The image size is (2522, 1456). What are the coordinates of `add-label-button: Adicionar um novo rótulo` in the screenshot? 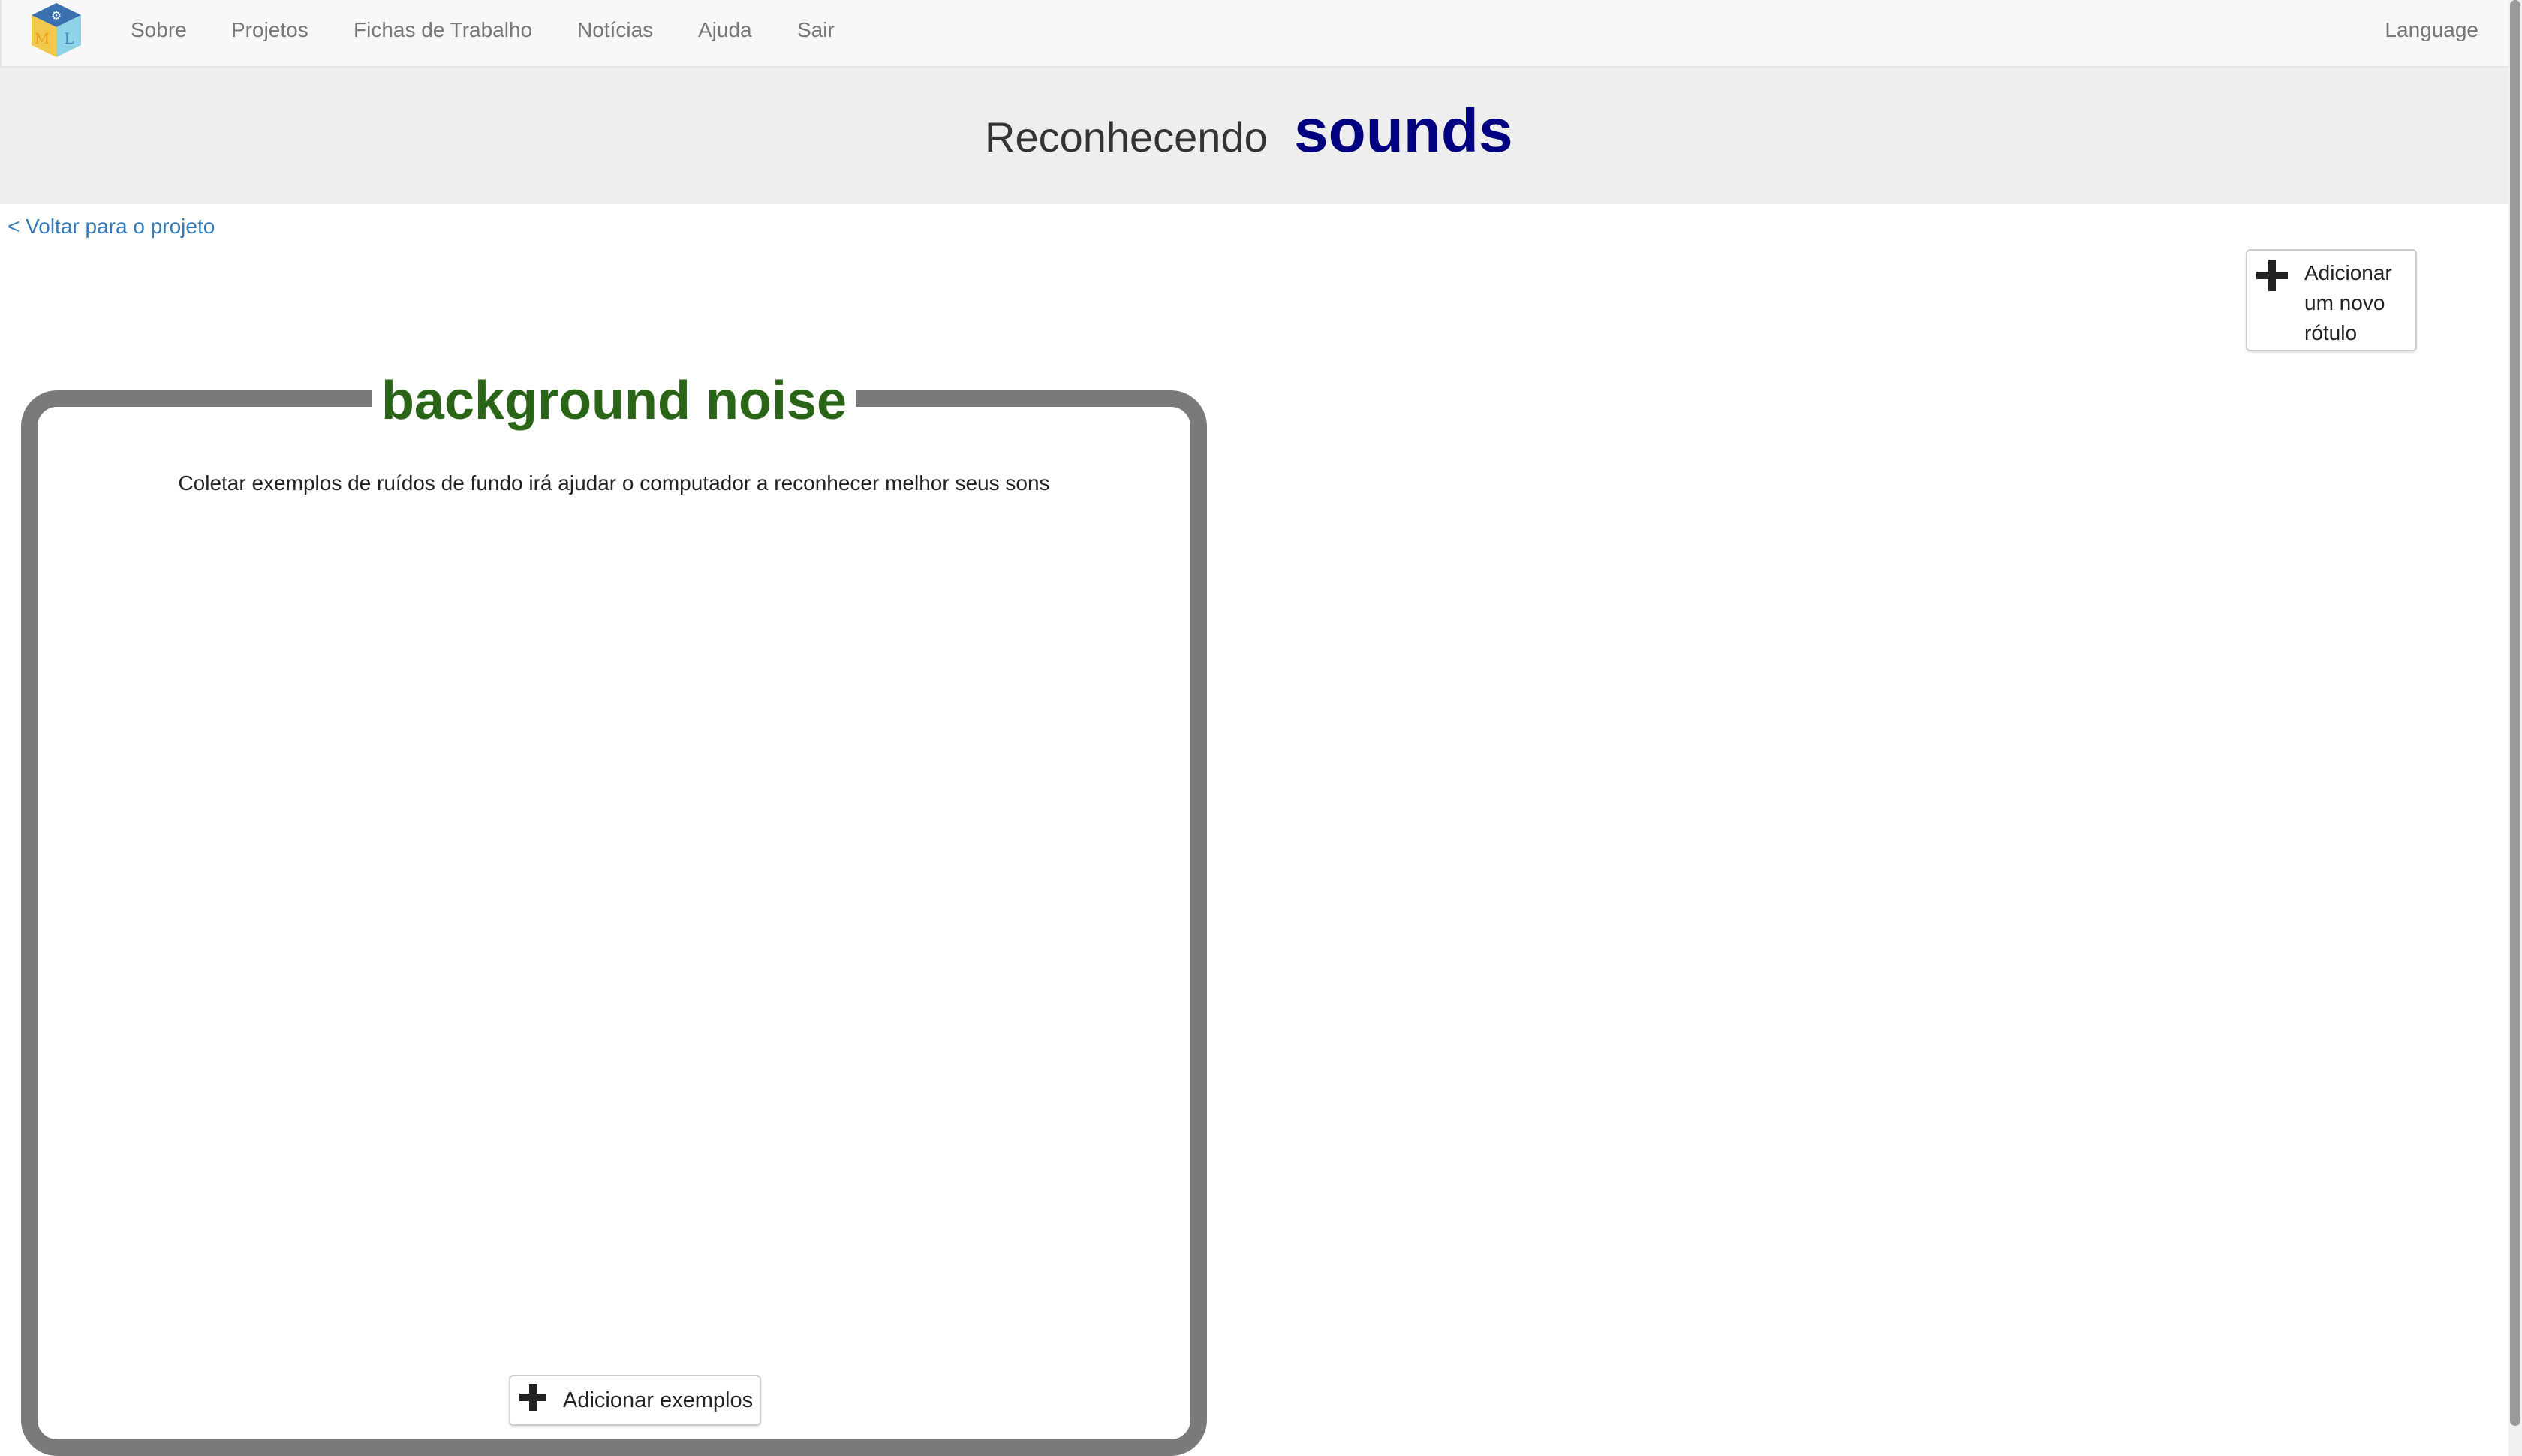 It's located at (2331, 300).